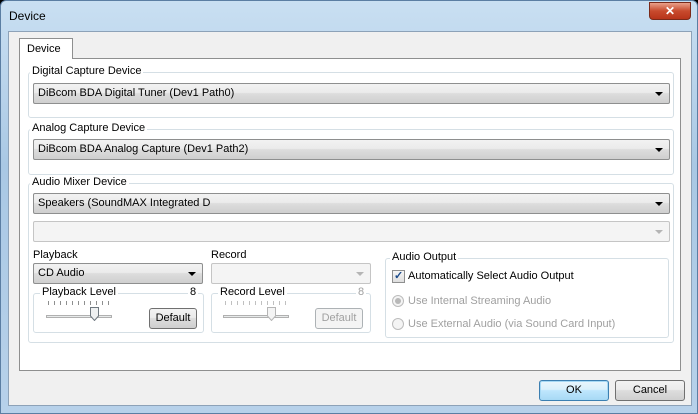  I want to click on internal-audio-radio, so click(398, 301).